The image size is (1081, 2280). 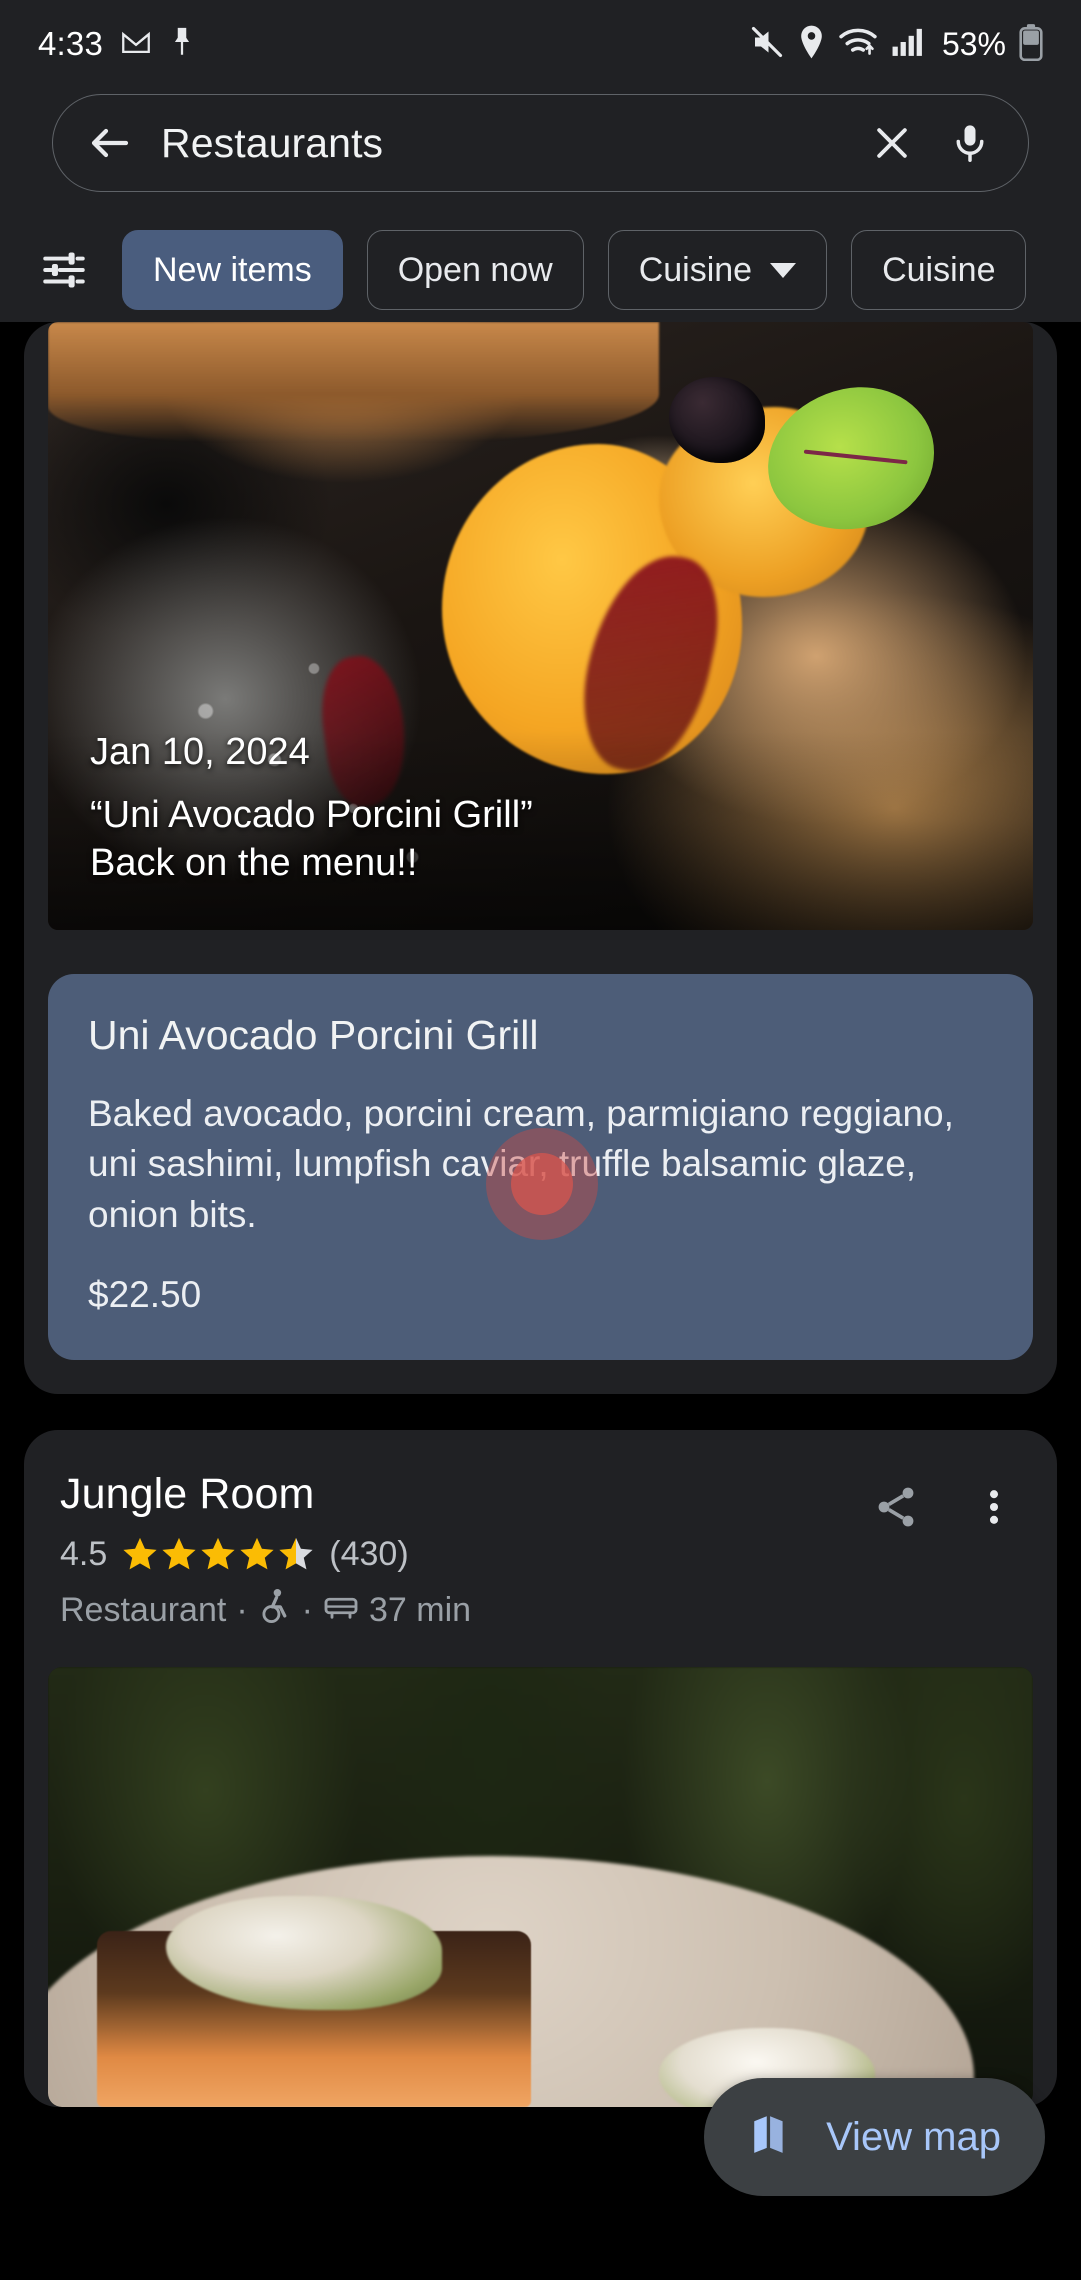 I want to click on mute-icon, so click(x=767, y=44).